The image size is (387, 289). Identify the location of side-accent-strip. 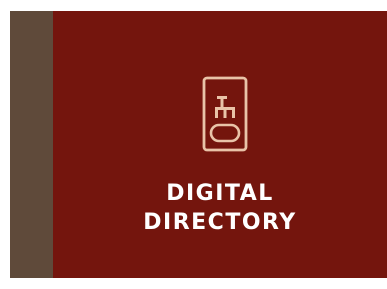
(31, 144).